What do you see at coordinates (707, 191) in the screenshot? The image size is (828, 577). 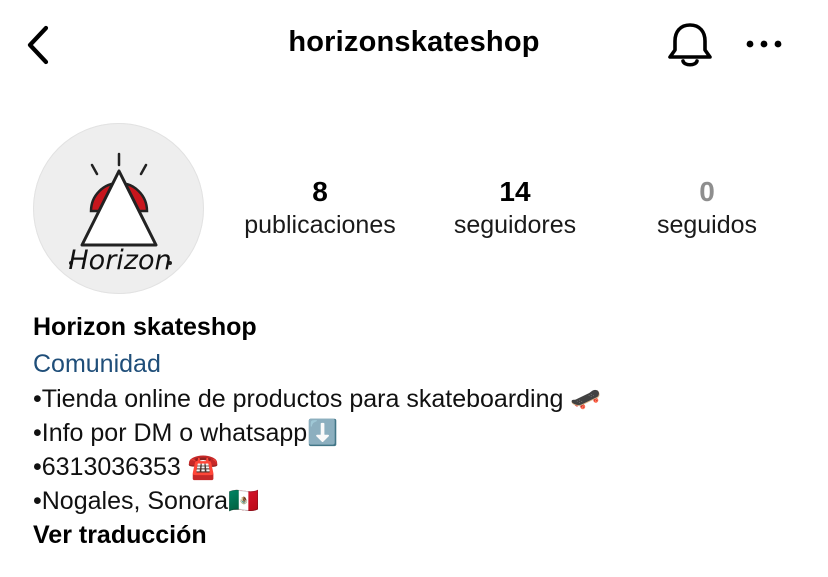 I see `following-count-value: 0` at bounding box center [707, 191].